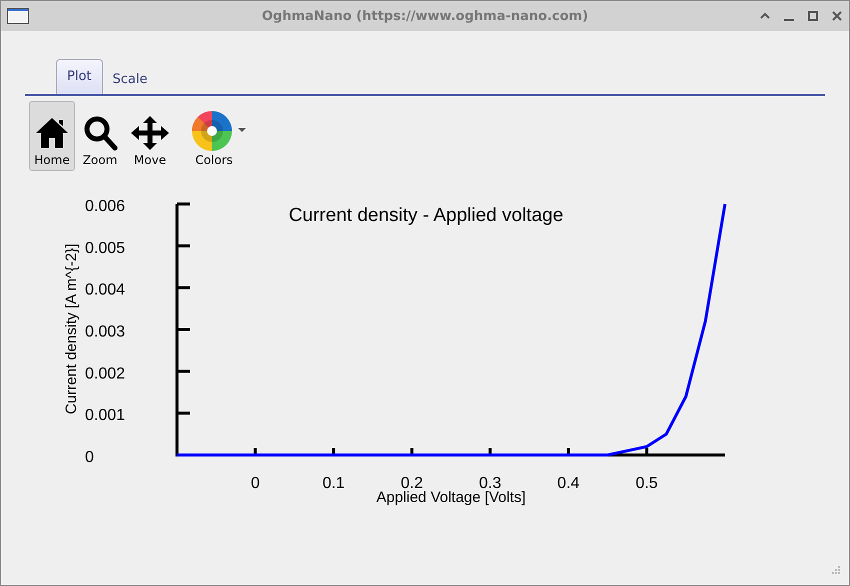  What do you see at coordinates (490, 483) in the screenshot?
I see `x-tick-label: 0.3` at bounding box center [490, 483].